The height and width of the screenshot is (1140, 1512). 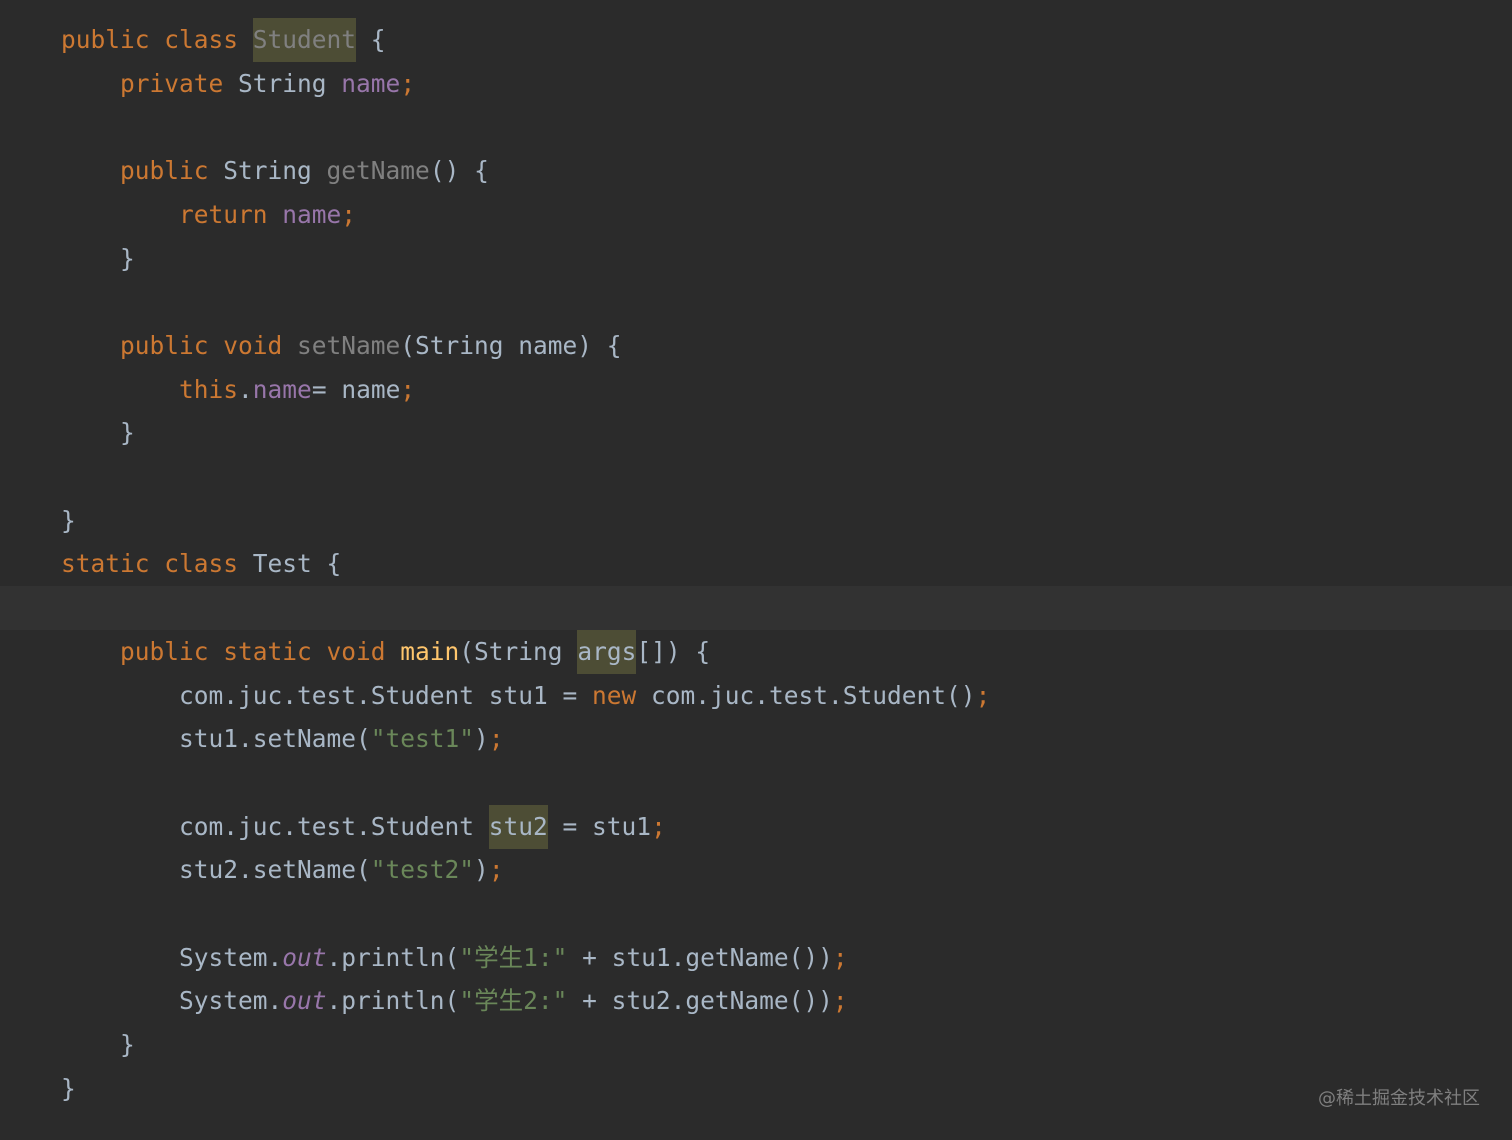 I want to click on line-content: public class Student {, so click(x=223, y=40).